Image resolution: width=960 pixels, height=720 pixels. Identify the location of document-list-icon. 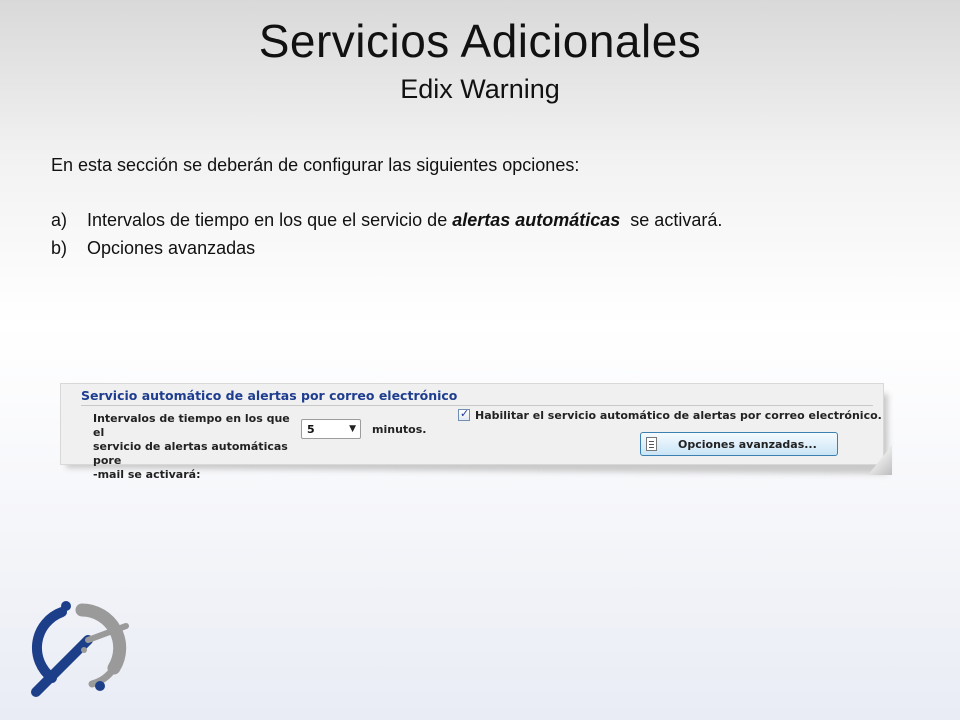
(651, 444).